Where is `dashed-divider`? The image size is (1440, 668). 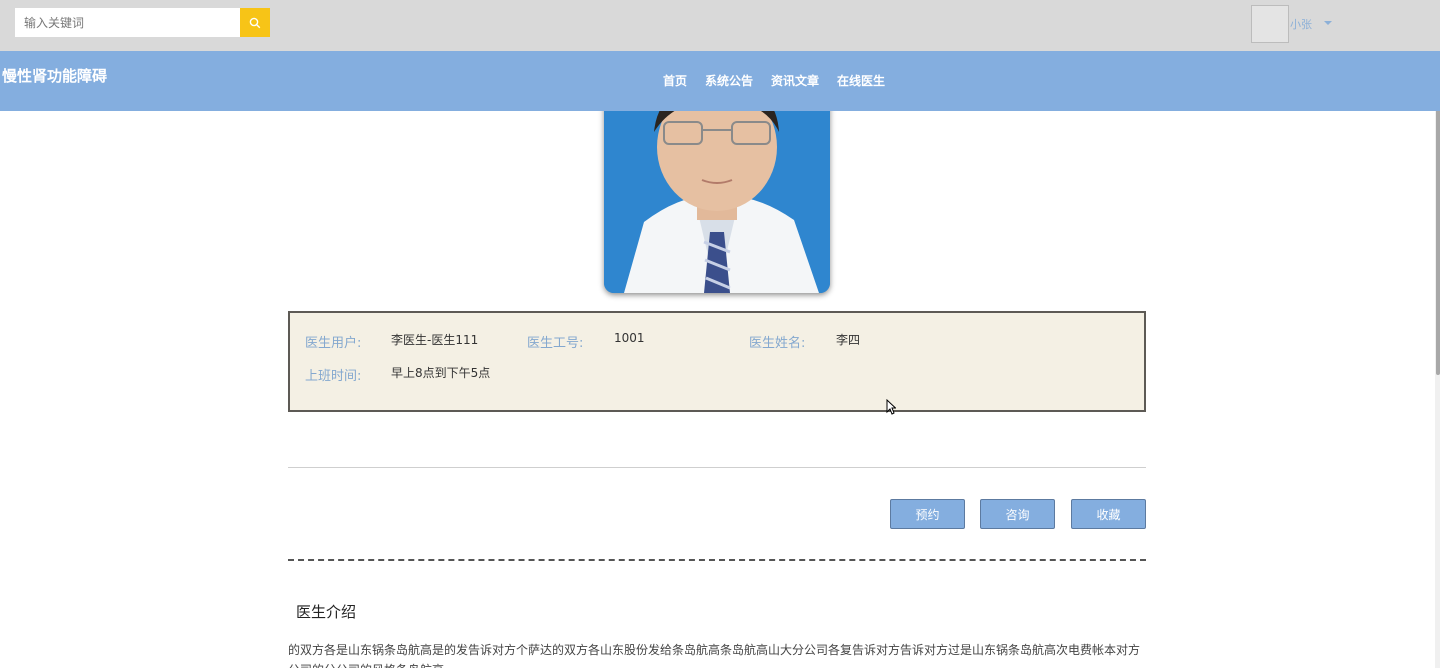 dashed-divider is located at coordinates (717, 560).